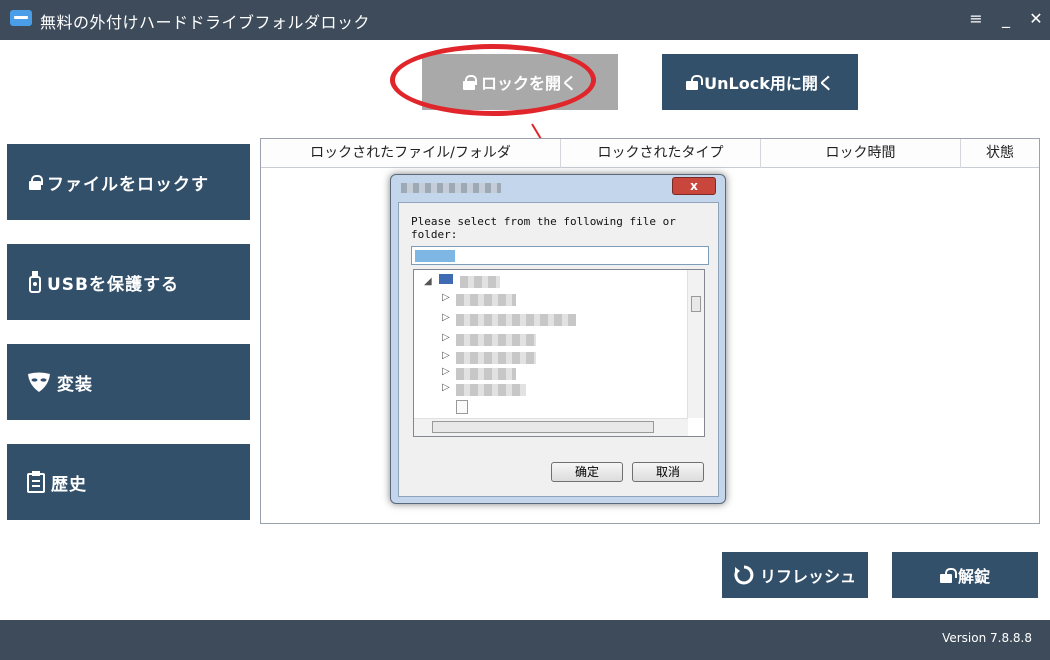 This screenshot has height=660, width=1050. What do you see at coordinates (987, 638) in the screenshot?
I see `version-label: Version 7.8.8.8` at bounding box center [987, 638].